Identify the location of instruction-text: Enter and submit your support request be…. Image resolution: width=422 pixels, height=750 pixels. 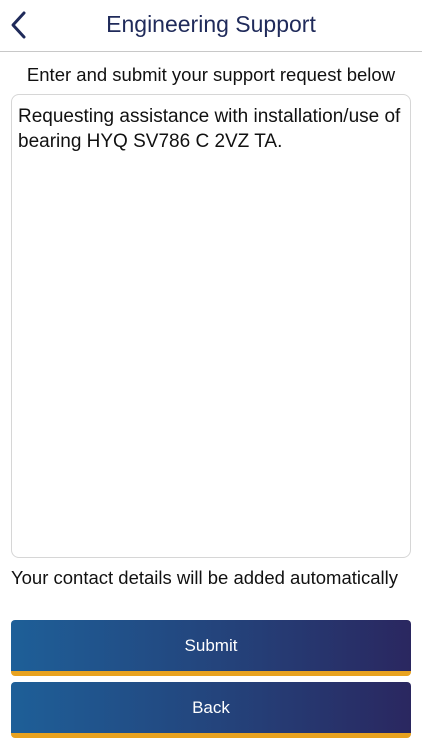
(211, 74).